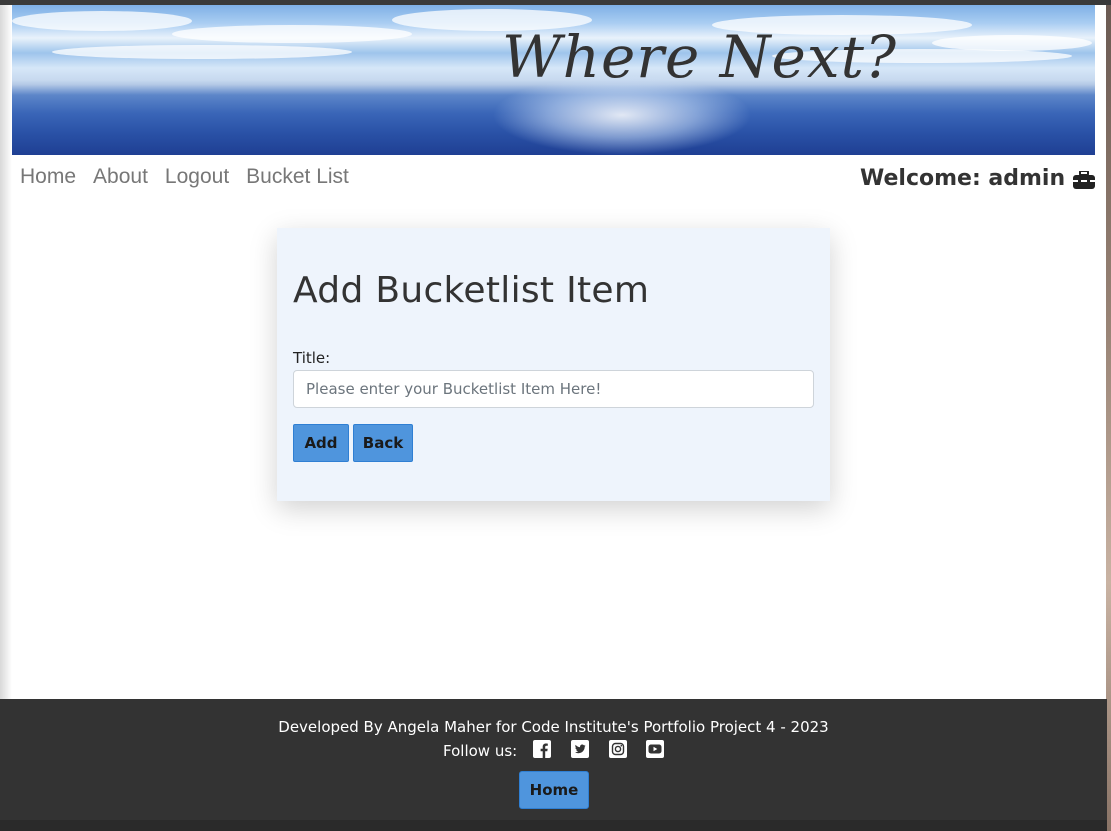 The image size is (1111, 831). What do you see at coordinates (655, 749) in the screenshot?
I see `youtube-icon` at bounding box center [655, 749].